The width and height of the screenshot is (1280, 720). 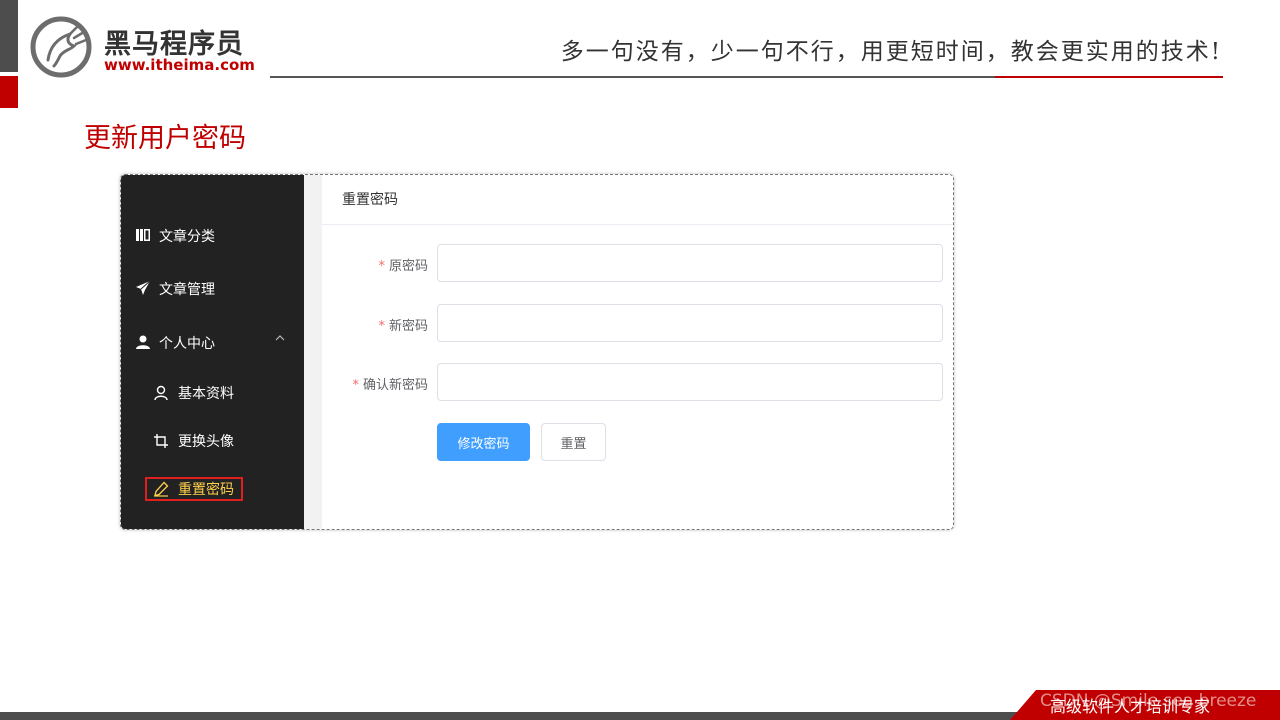 I want to click on send-icon, so click(x=143, y=287).